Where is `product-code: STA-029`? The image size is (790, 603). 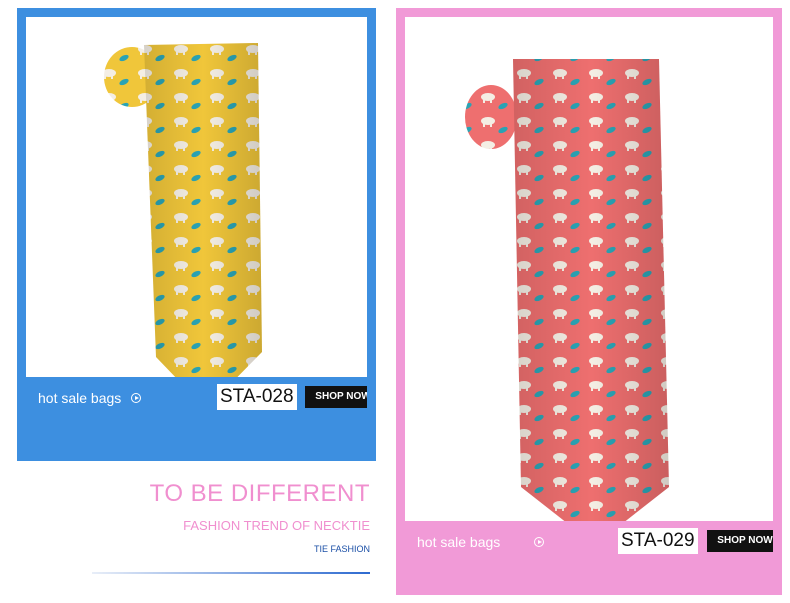
product-code: STA-029 is located at coordinates (658, 541).